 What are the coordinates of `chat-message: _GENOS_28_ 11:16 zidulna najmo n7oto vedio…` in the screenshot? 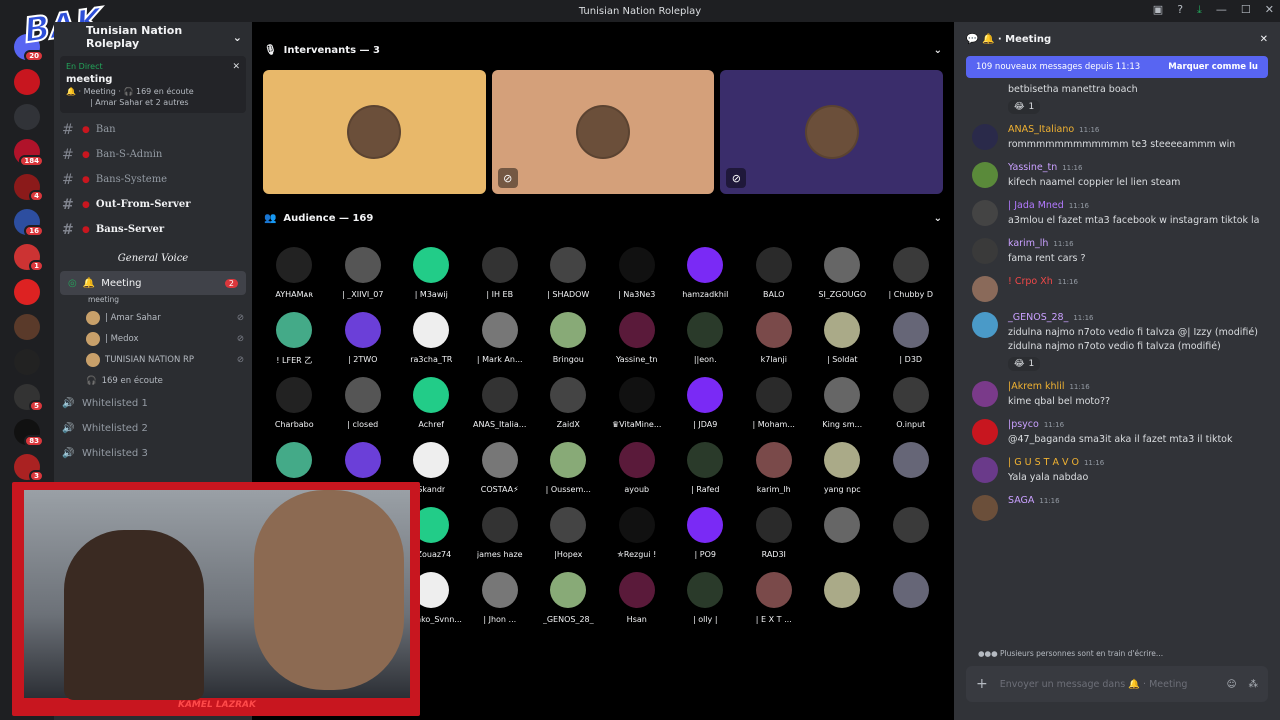 It's located at (1117, 341).